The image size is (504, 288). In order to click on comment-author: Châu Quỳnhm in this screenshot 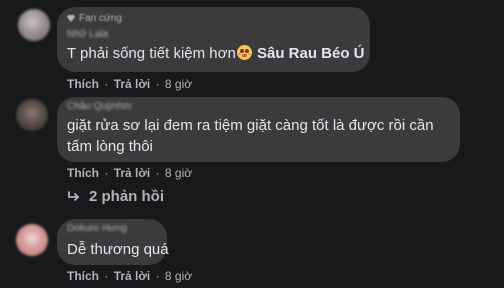, I will do `click(99, 106)`.